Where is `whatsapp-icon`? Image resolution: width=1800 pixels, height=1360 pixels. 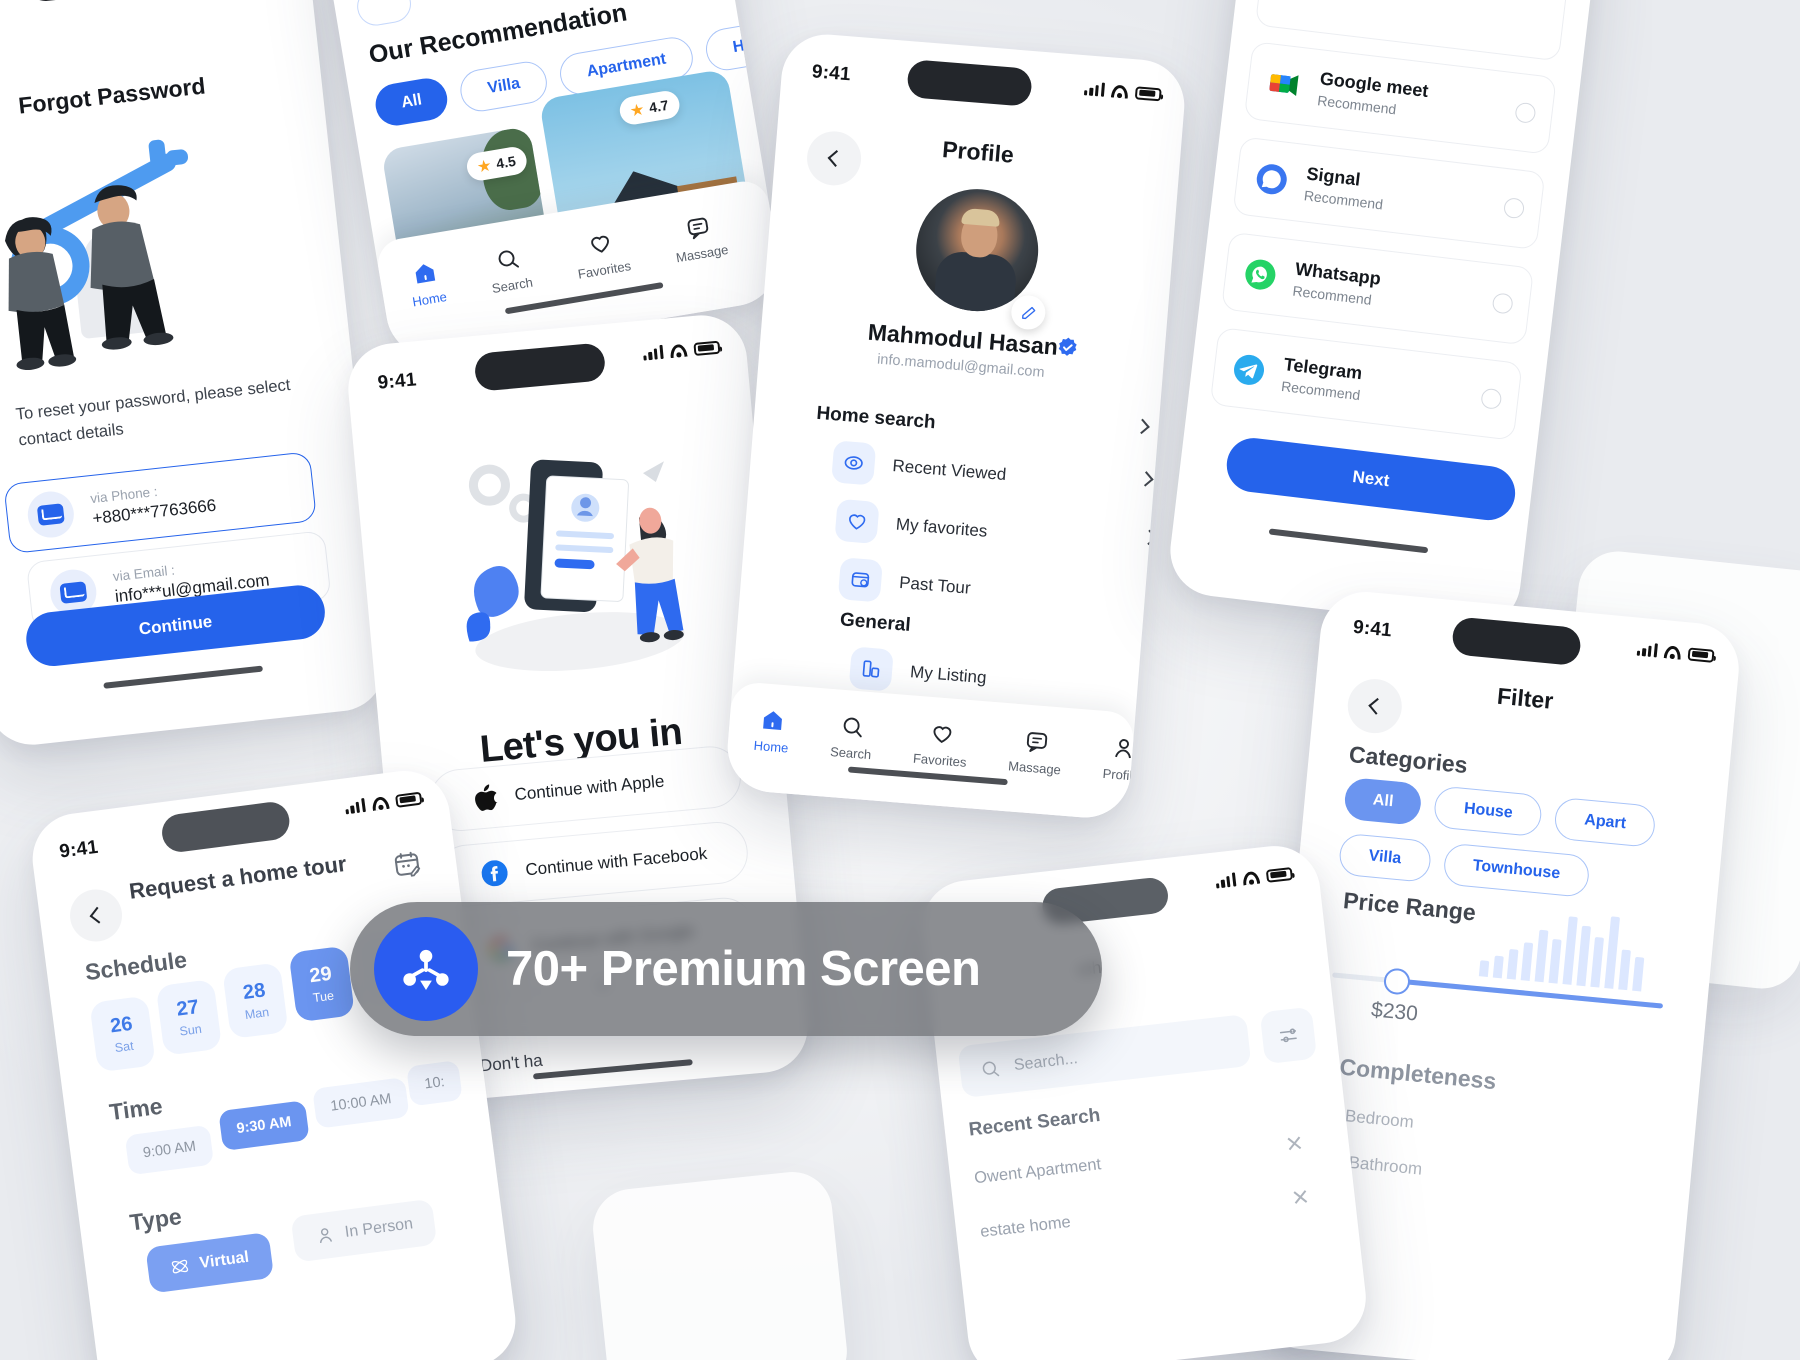 whatsapp-icon is located at coordinates (1260, 274).